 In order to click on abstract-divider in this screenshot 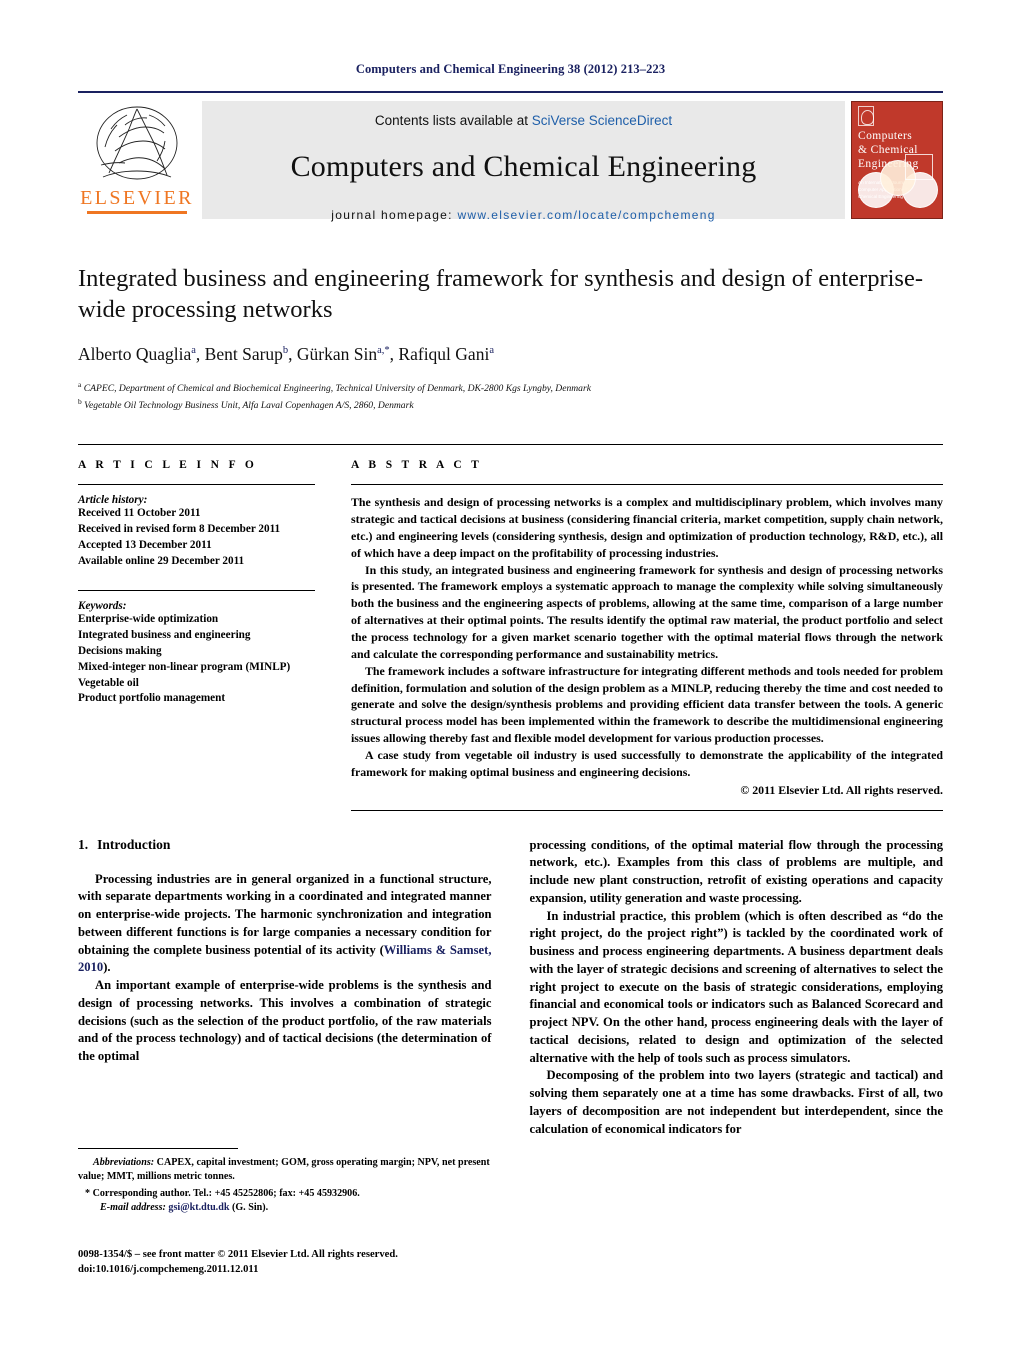, I will do `click(647, 485)`.